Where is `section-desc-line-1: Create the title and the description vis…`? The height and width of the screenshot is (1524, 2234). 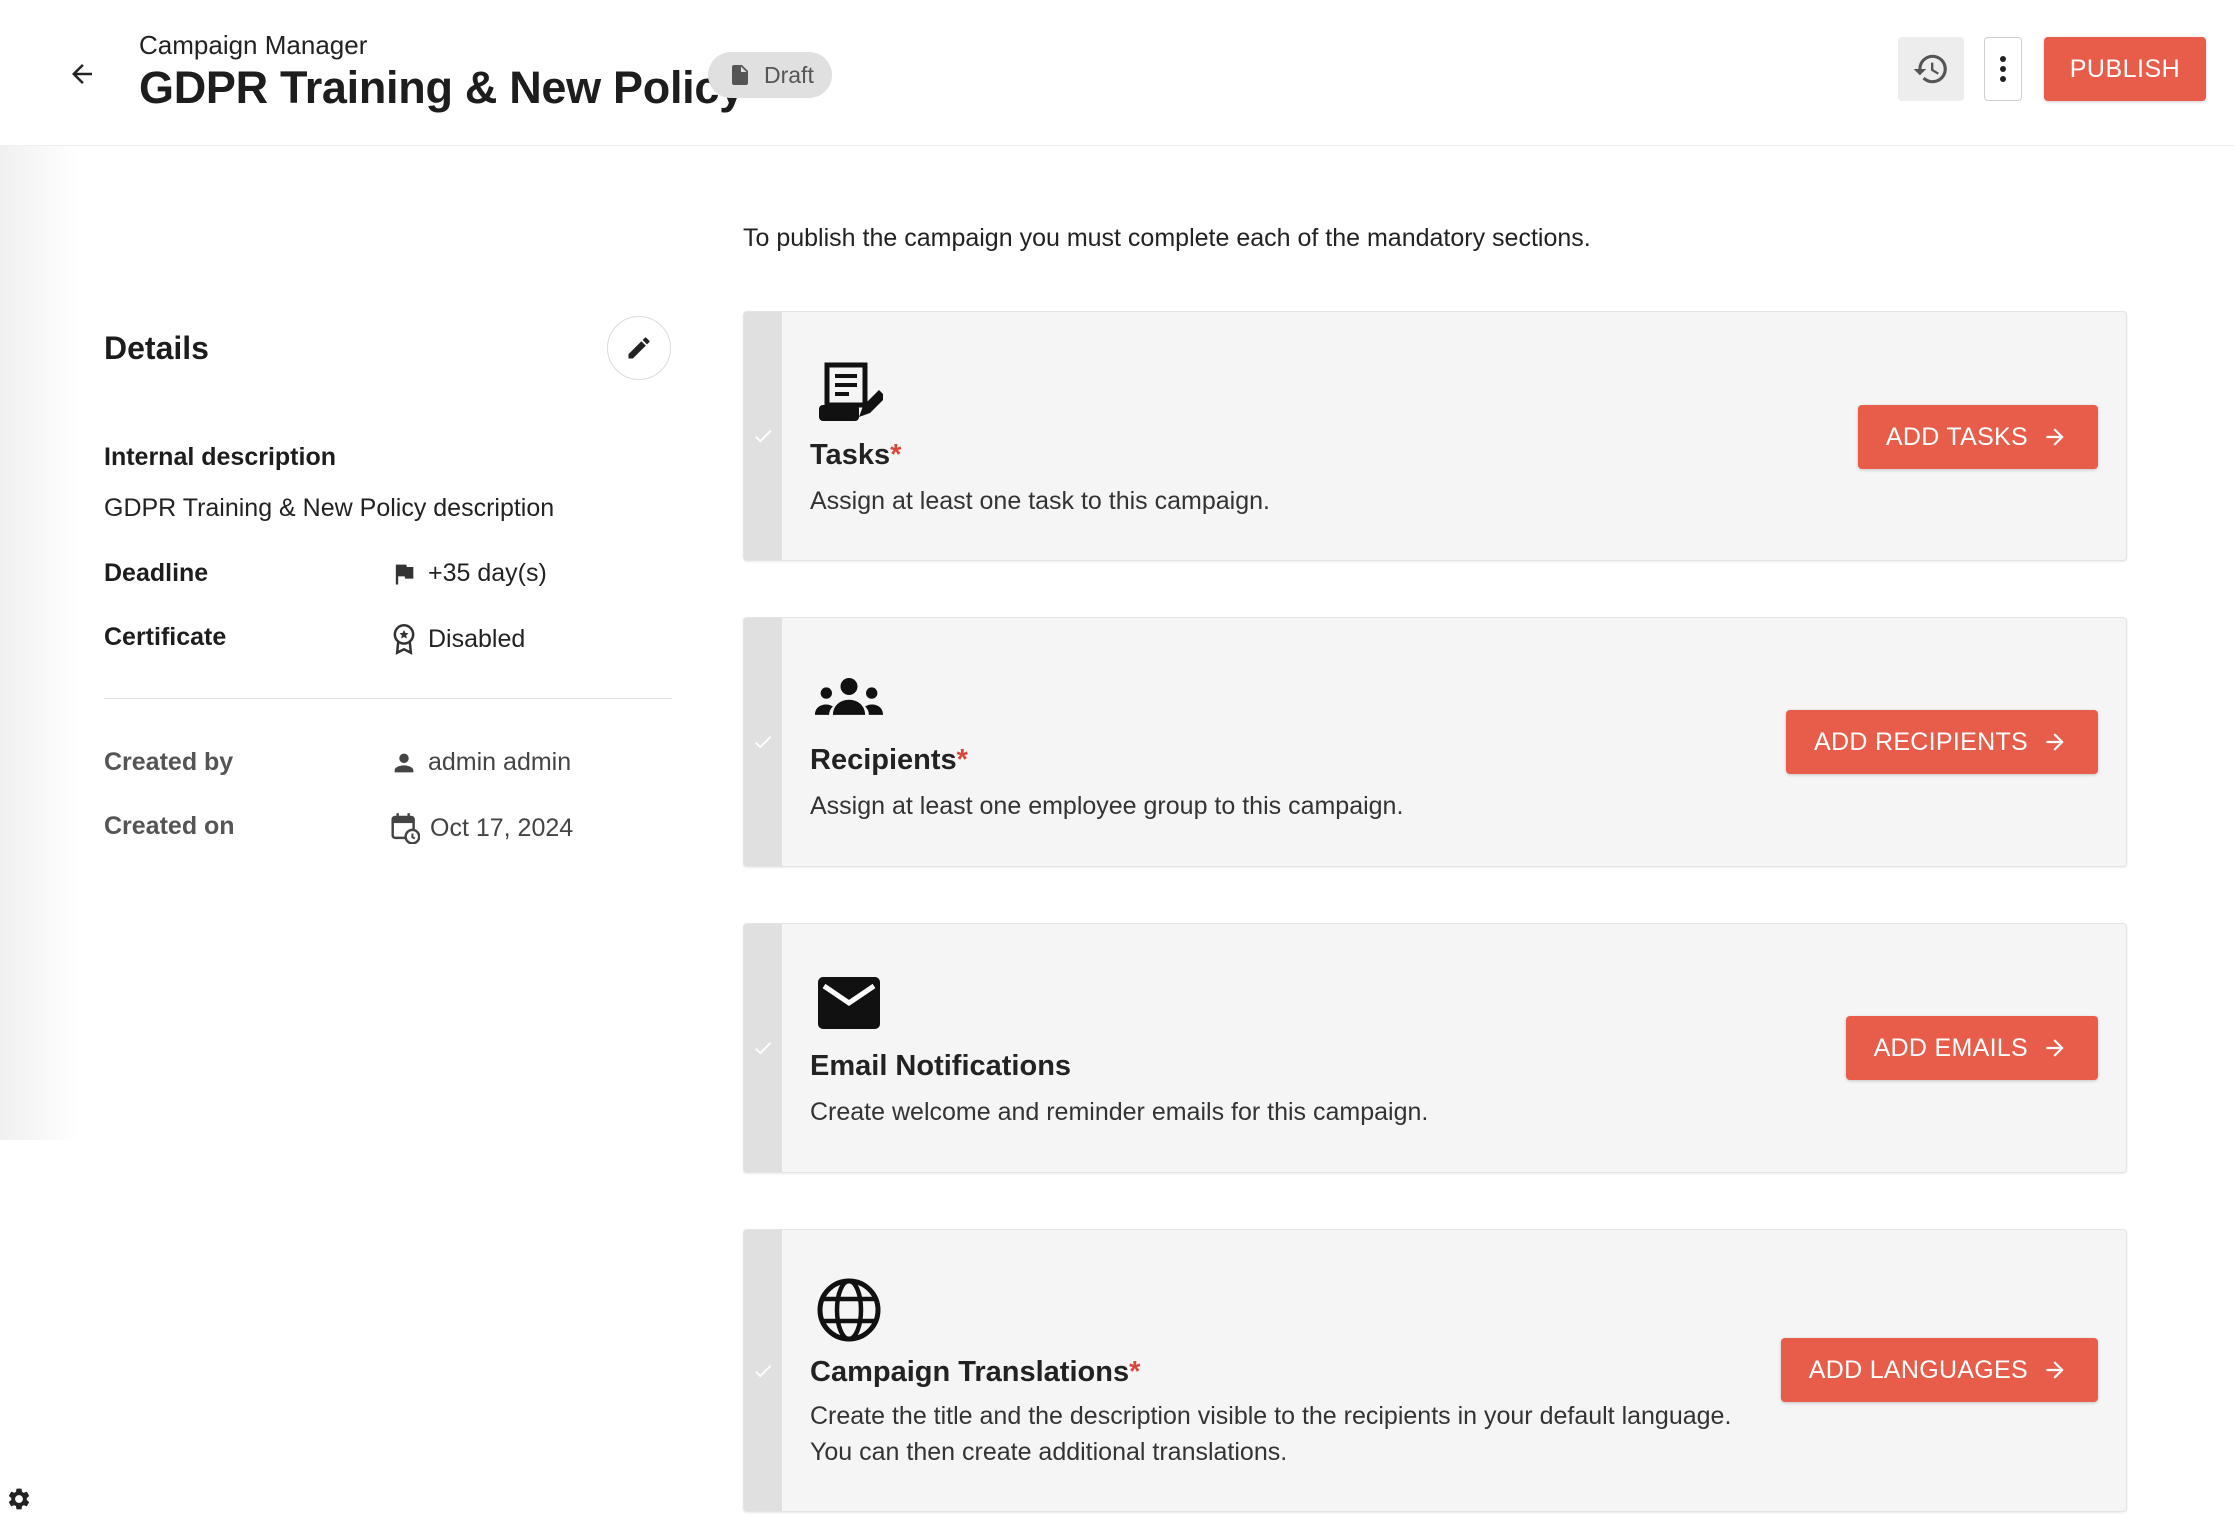 section-desc-line-1: Create the title and the description vis… is located at coordinates (1271, 1416).